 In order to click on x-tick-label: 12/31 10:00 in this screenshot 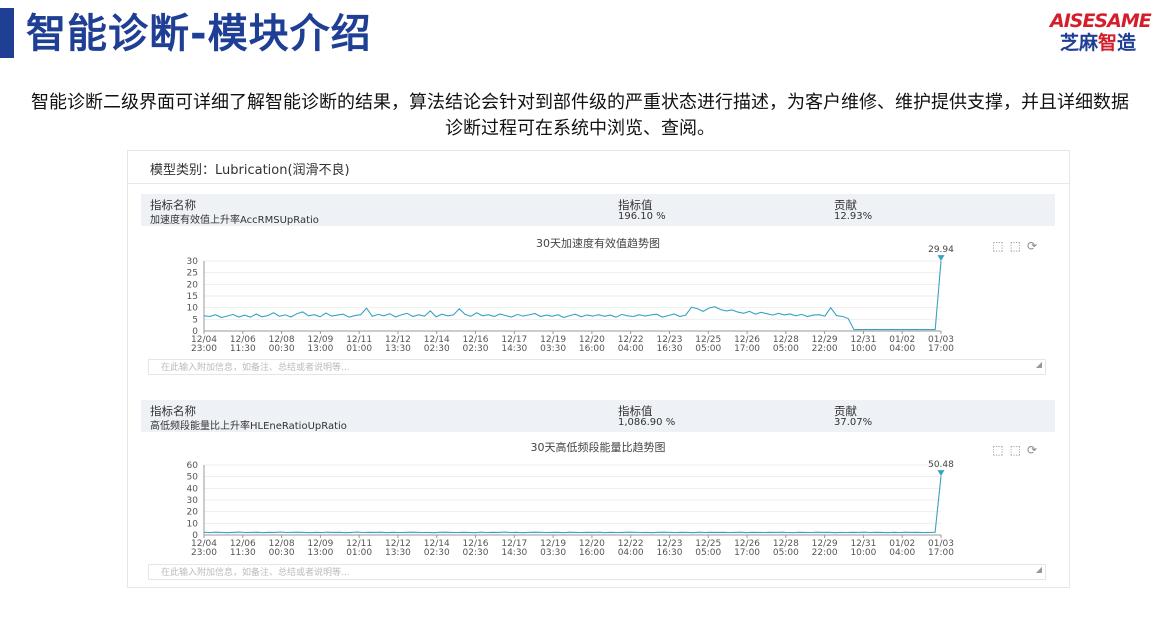, I will do `click(863, 344)`.